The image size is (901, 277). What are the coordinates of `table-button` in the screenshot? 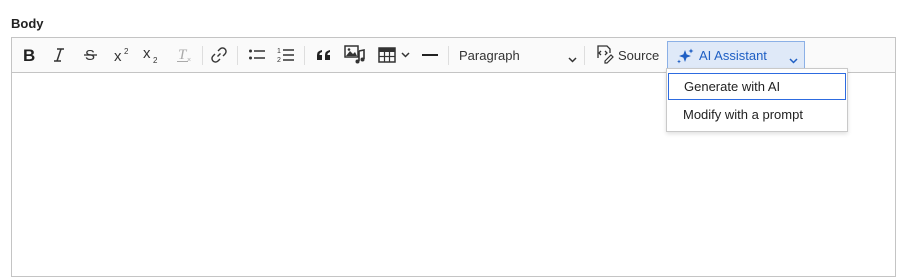 It's located at (394, 55).